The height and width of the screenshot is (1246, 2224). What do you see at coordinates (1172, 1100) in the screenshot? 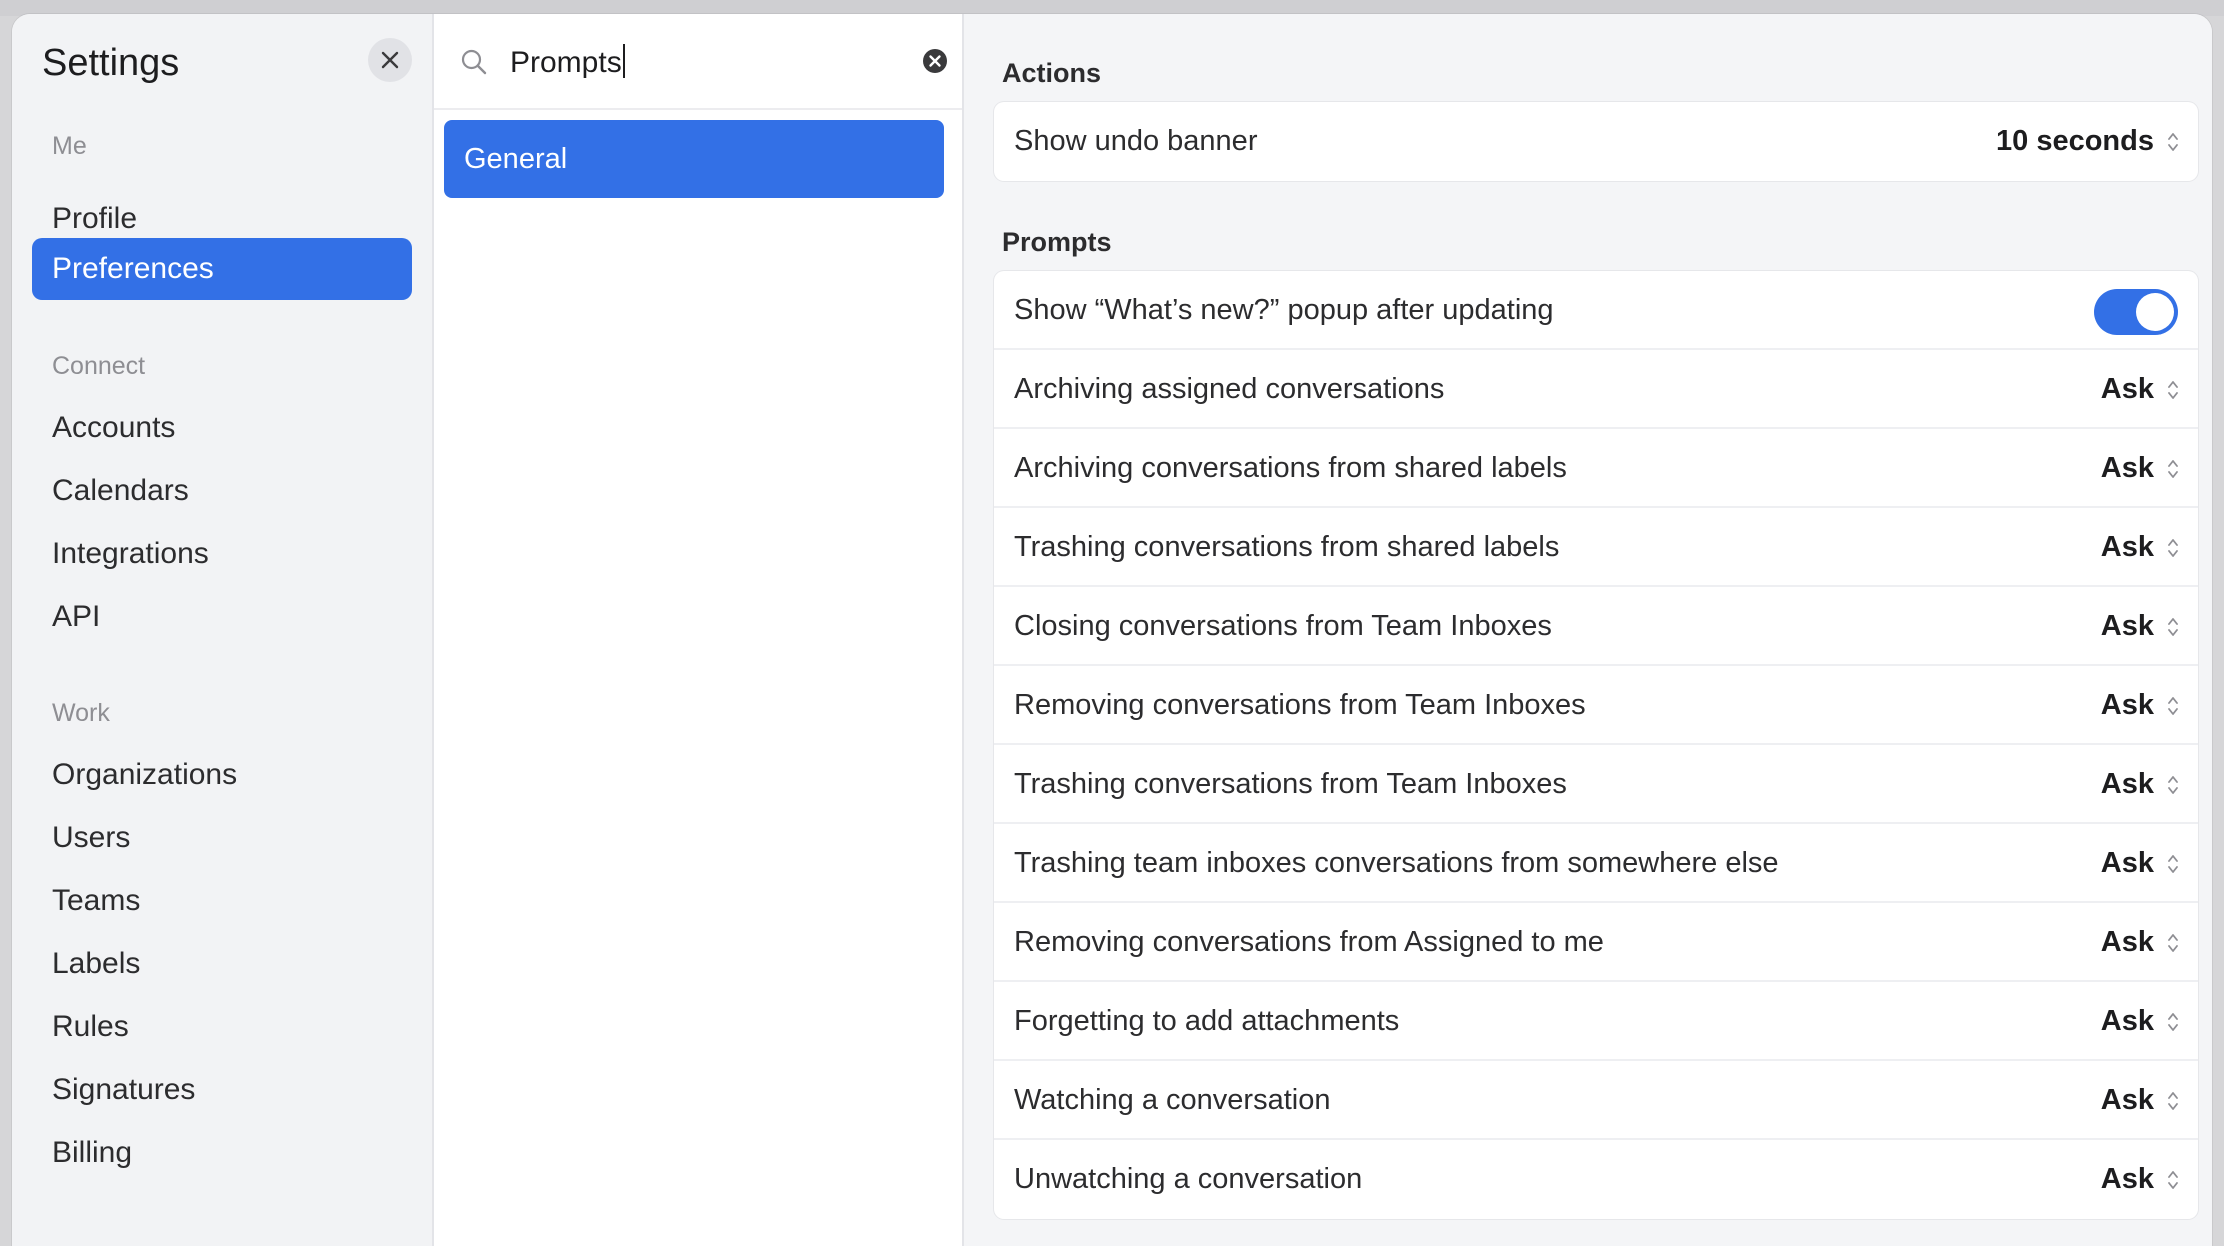
I see `row-label: Watching a conversation` at bounding box center [1172, 1100].